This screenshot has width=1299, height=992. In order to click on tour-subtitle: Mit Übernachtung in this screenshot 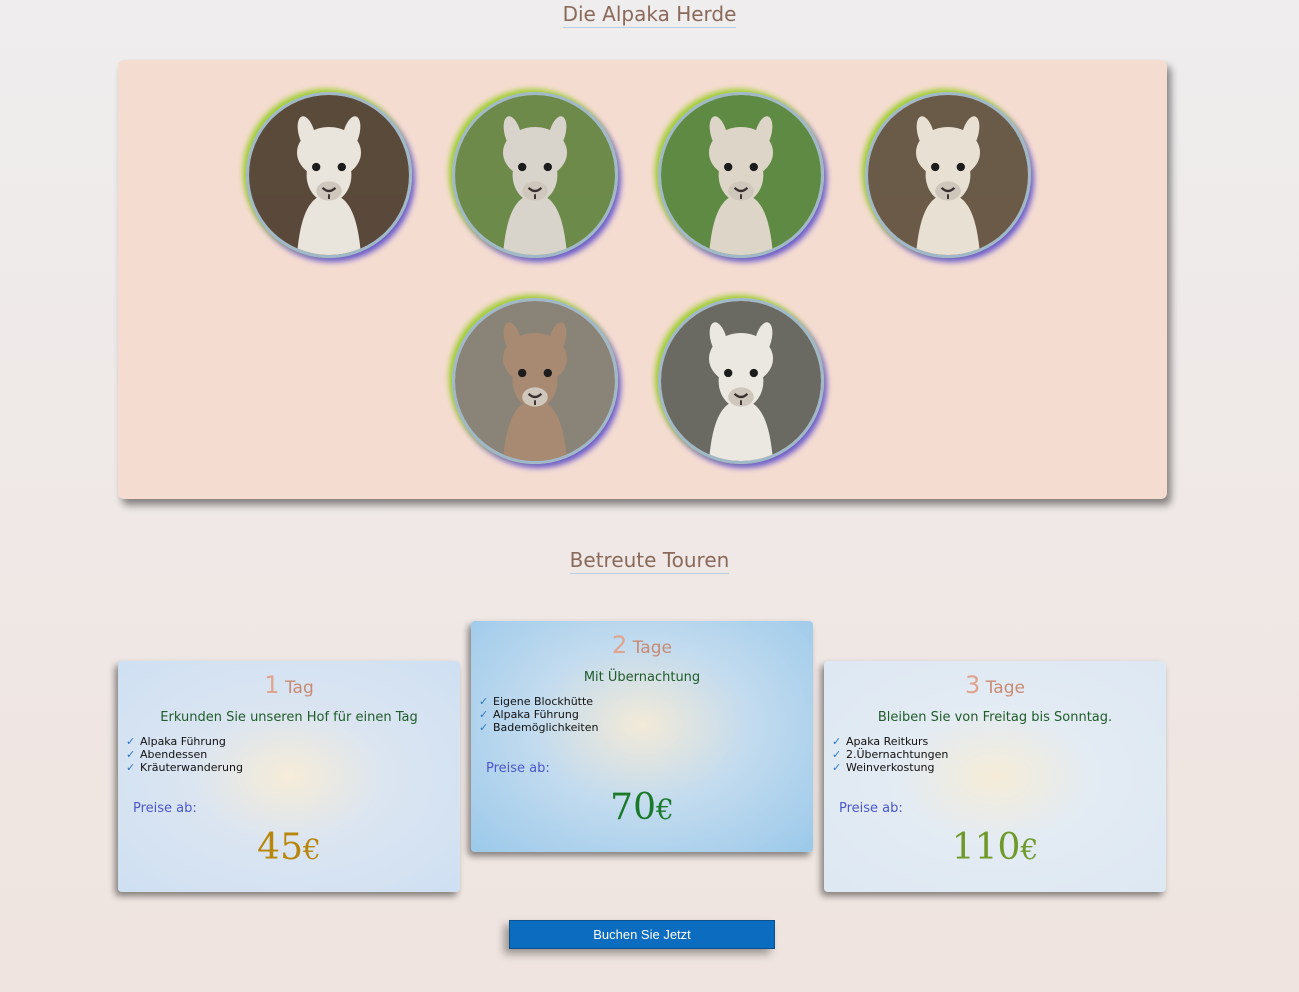, I will do `click(642, 677)`.